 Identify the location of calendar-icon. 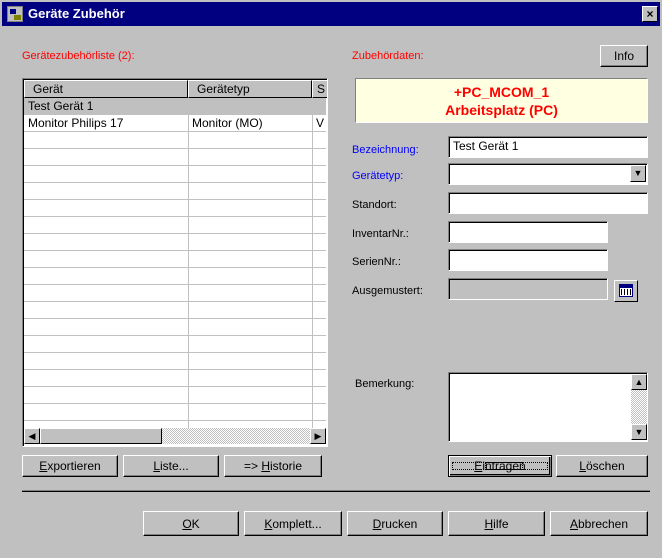
(626, 290).